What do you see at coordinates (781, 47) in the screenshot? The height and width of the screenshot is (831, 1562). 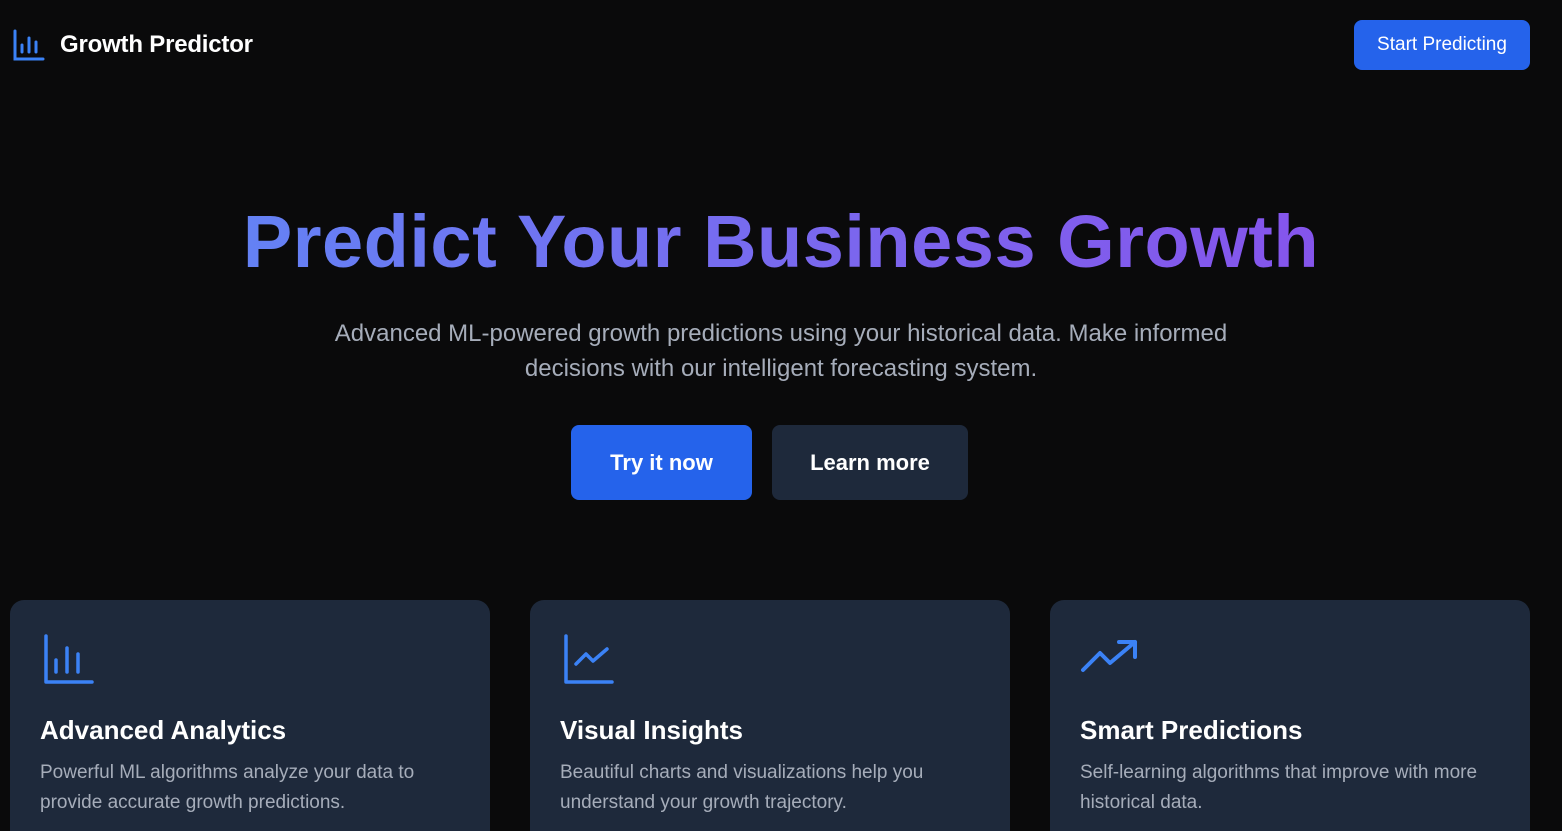 I see `top-nav: Growth Predictor Start Predicting` at bounding box center [781, 47].